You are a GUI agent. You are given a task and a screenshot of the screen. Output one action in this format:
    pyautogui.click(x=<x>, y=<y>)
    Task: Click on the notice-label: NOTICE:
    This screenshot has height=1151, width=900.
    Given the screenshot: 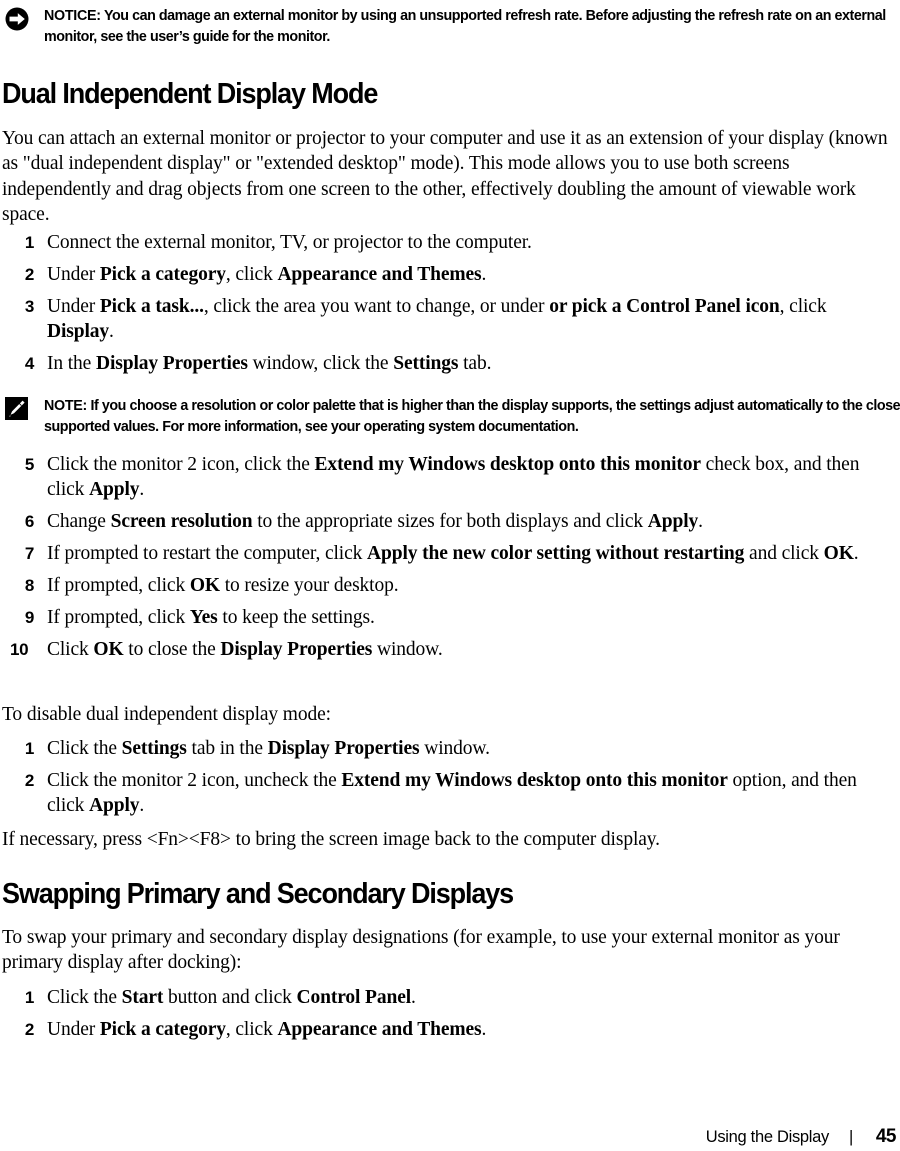 What is the action you would take?
    pyautogui.click(x=72, y=16)
    